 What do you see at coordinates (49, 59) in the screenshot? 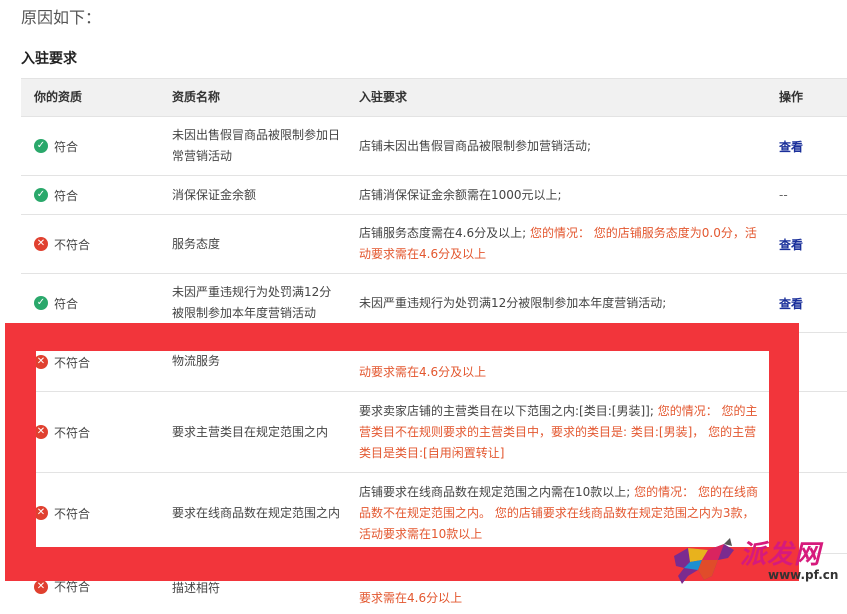
I see `section-title: 入驻要求` at bounding box center [49, 59].